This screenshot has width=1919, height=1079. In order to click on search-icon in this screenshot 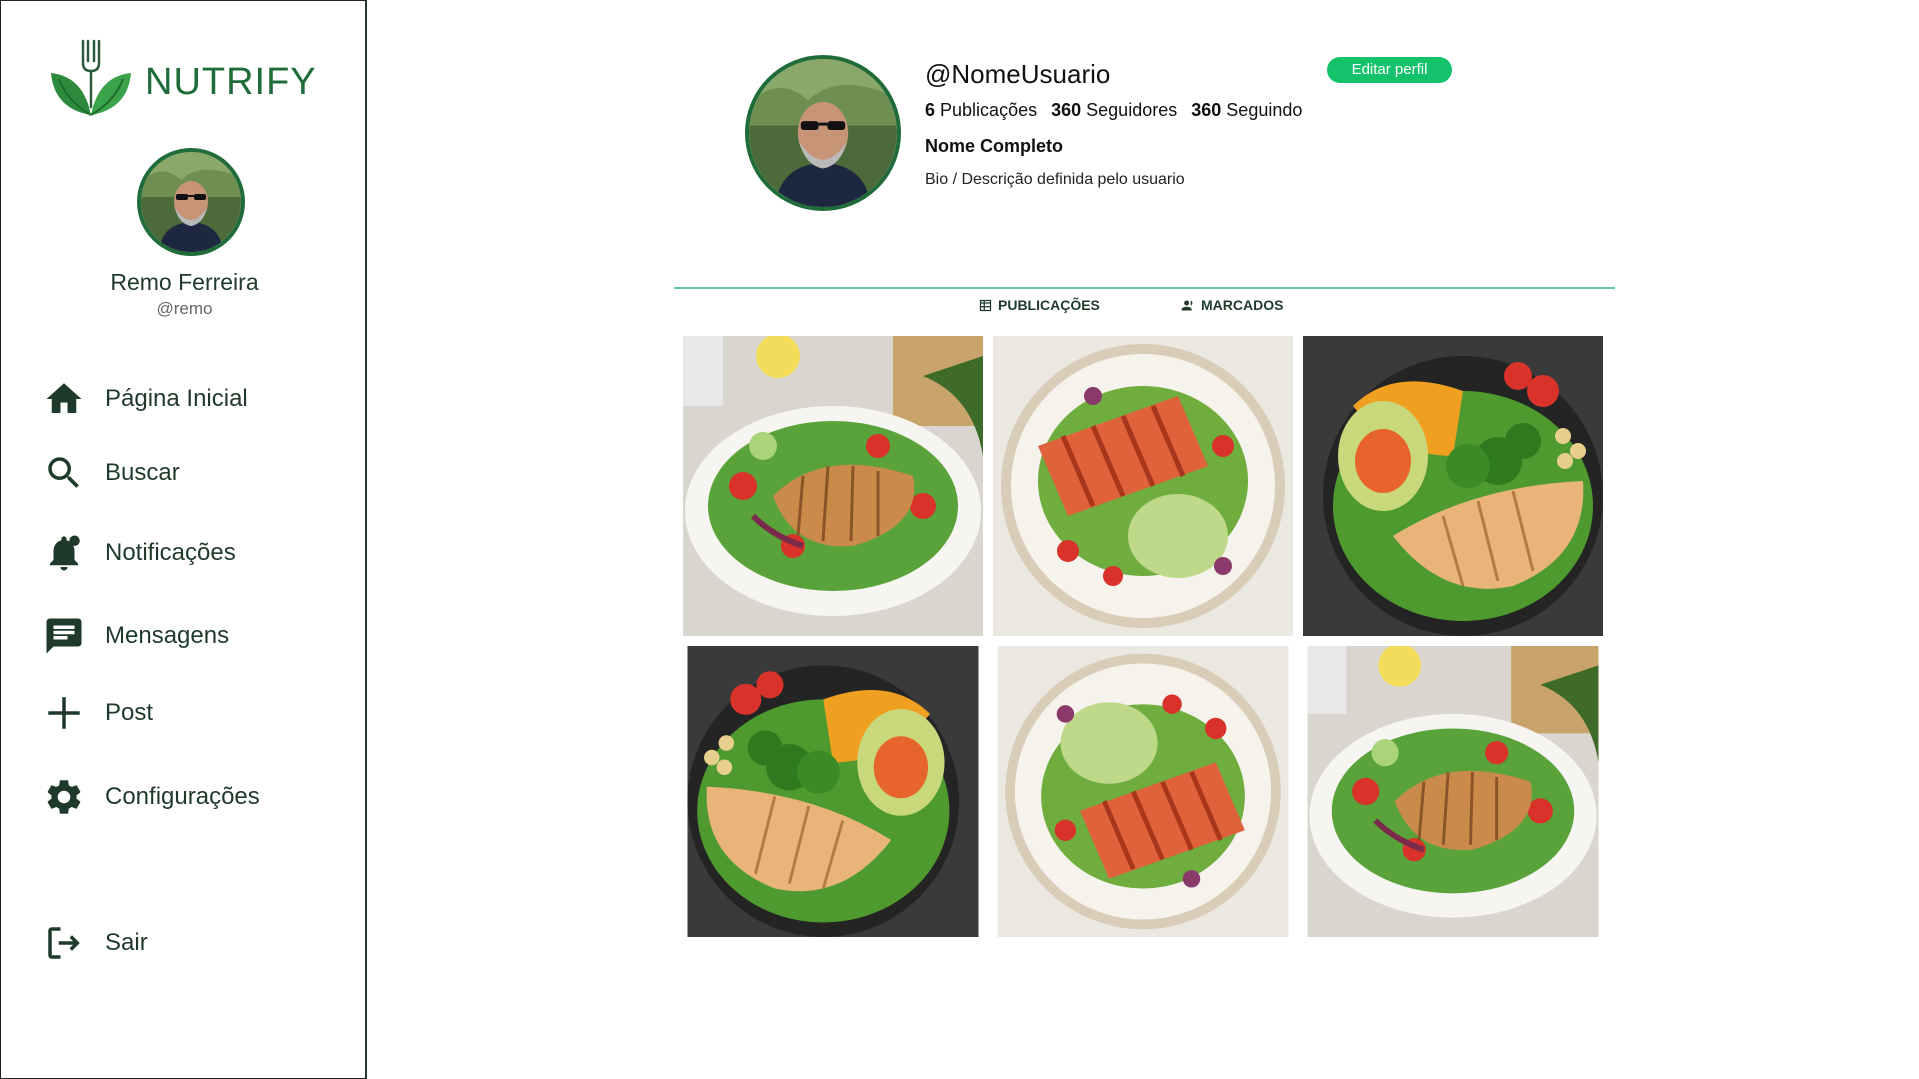, I will do `click(64, 473)`.